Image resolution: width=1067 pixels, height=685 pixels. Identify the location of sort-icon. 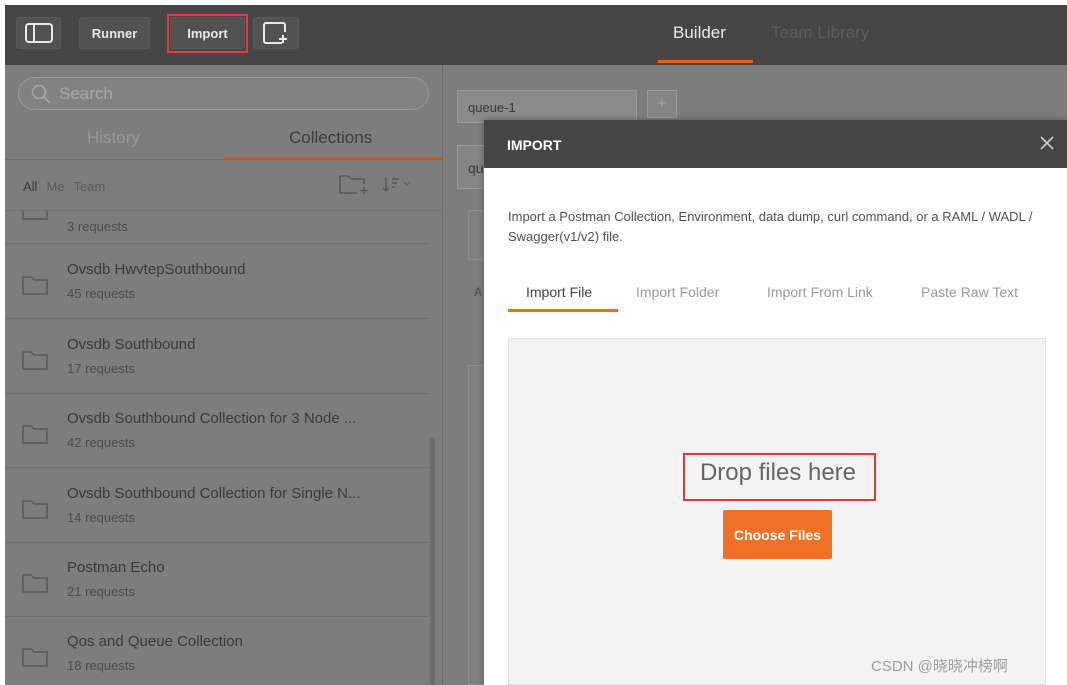
(397, 184).